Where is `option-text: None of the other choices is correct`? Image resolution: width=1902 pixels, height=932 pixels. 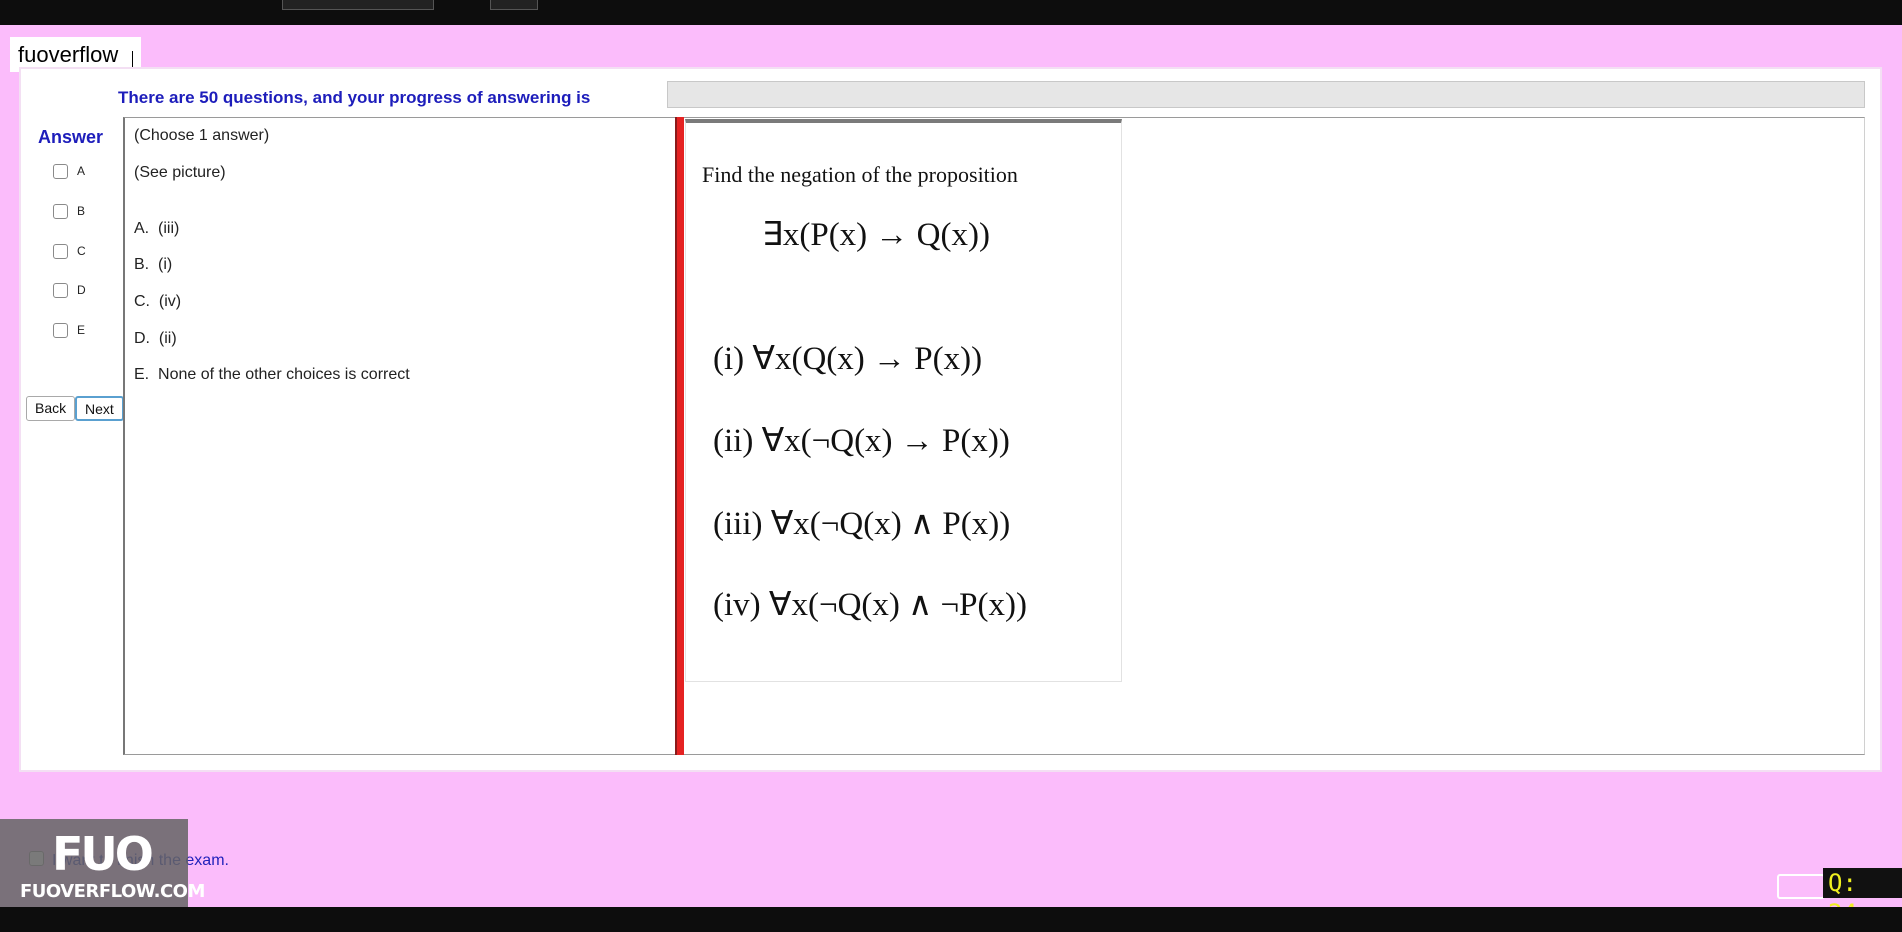 option-text: None of the other choices is correct is located at coordinates (284, 374).